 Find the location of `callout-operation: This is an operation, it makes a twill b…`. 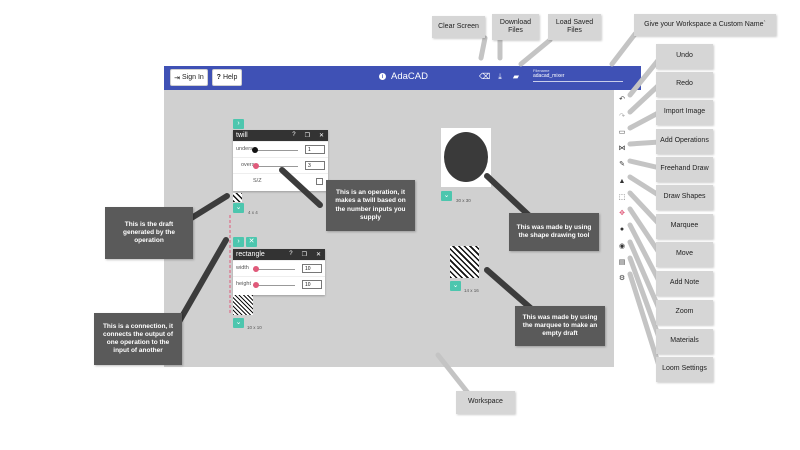

callout-operation: This is an operation, it makes a twill b… is located at coordinates (370, 205).